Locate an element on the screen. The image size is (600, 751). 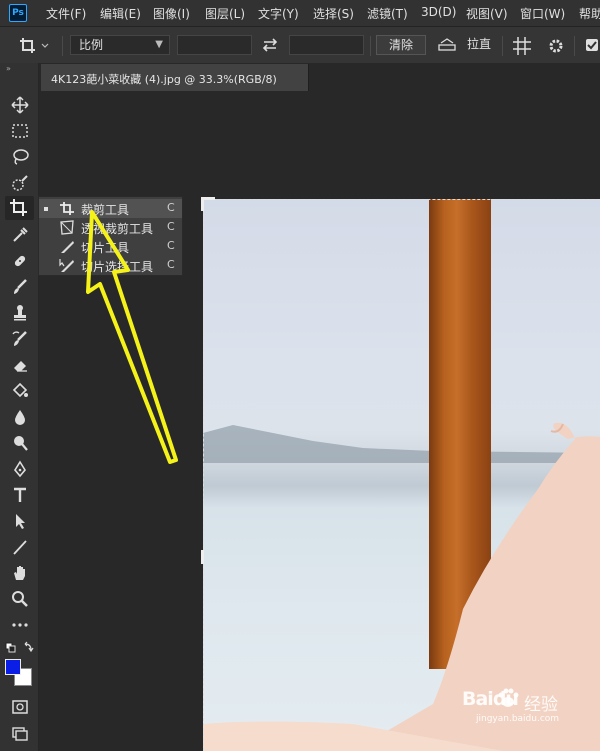
flyout-label: 切片选择工具 is located at coordinates (117, 267).